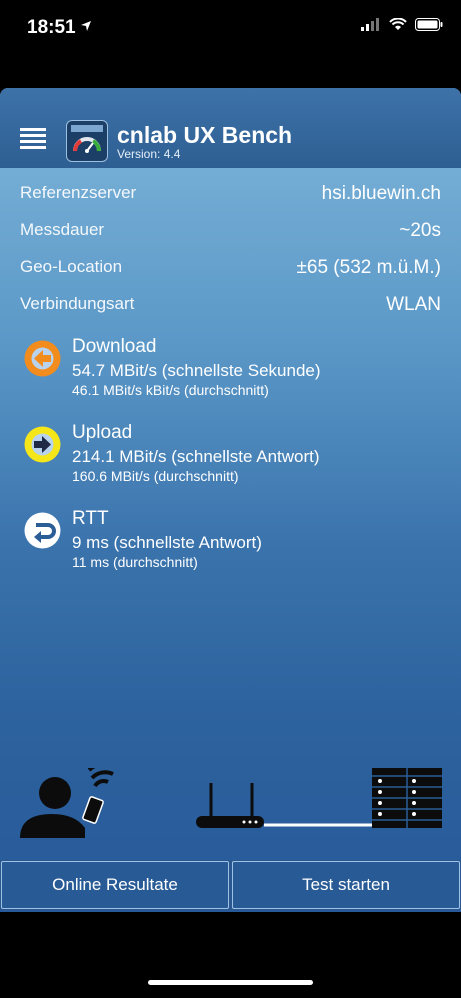 The height and width of the screenshot is (998, 461). Describe the element at coordinates (135, 562) in the screenshot. I see `rtt-average: 11 ms (durchschnitt)` at that location.